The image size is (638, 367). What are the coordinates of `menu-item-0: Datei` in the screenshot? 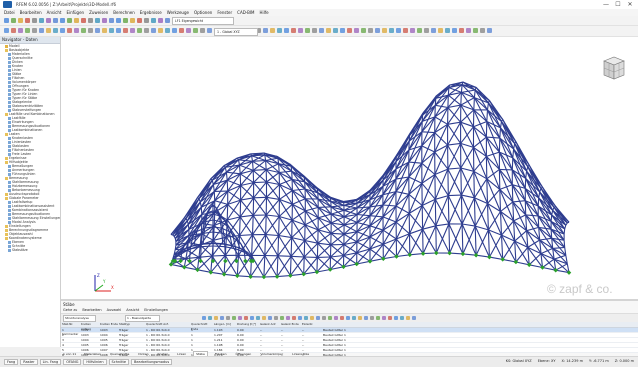 It's located at (9, 12).